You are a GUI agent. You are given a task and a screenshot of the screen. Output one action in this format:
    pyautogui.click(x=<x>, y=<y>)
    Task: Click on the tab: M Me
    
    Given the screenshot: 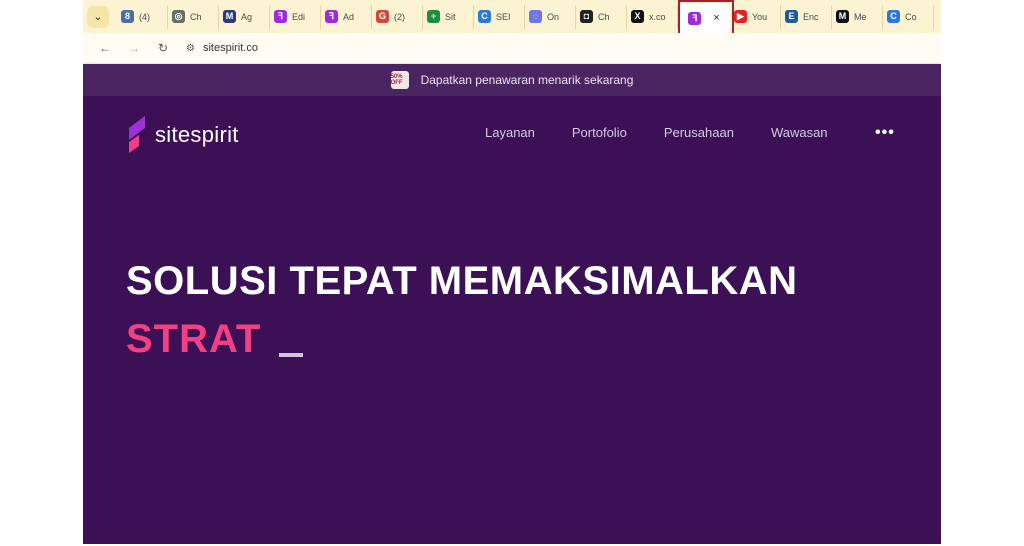 What is the action you would take?
    pyautogui.click(x=857, y=16)
    